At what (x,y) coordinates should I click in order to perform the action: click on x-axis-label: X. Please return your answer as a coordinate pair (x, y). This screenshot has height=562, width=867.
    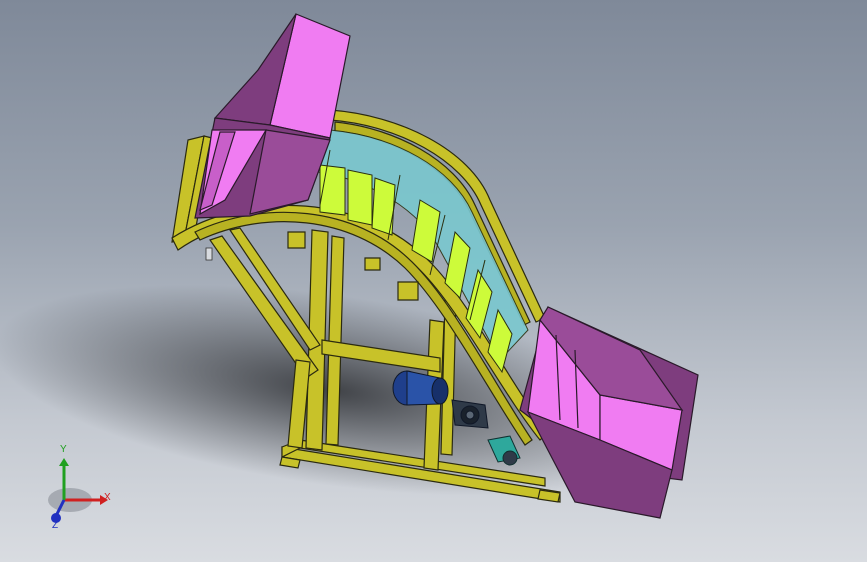
    Looking at the image, I should click on (107, 497).